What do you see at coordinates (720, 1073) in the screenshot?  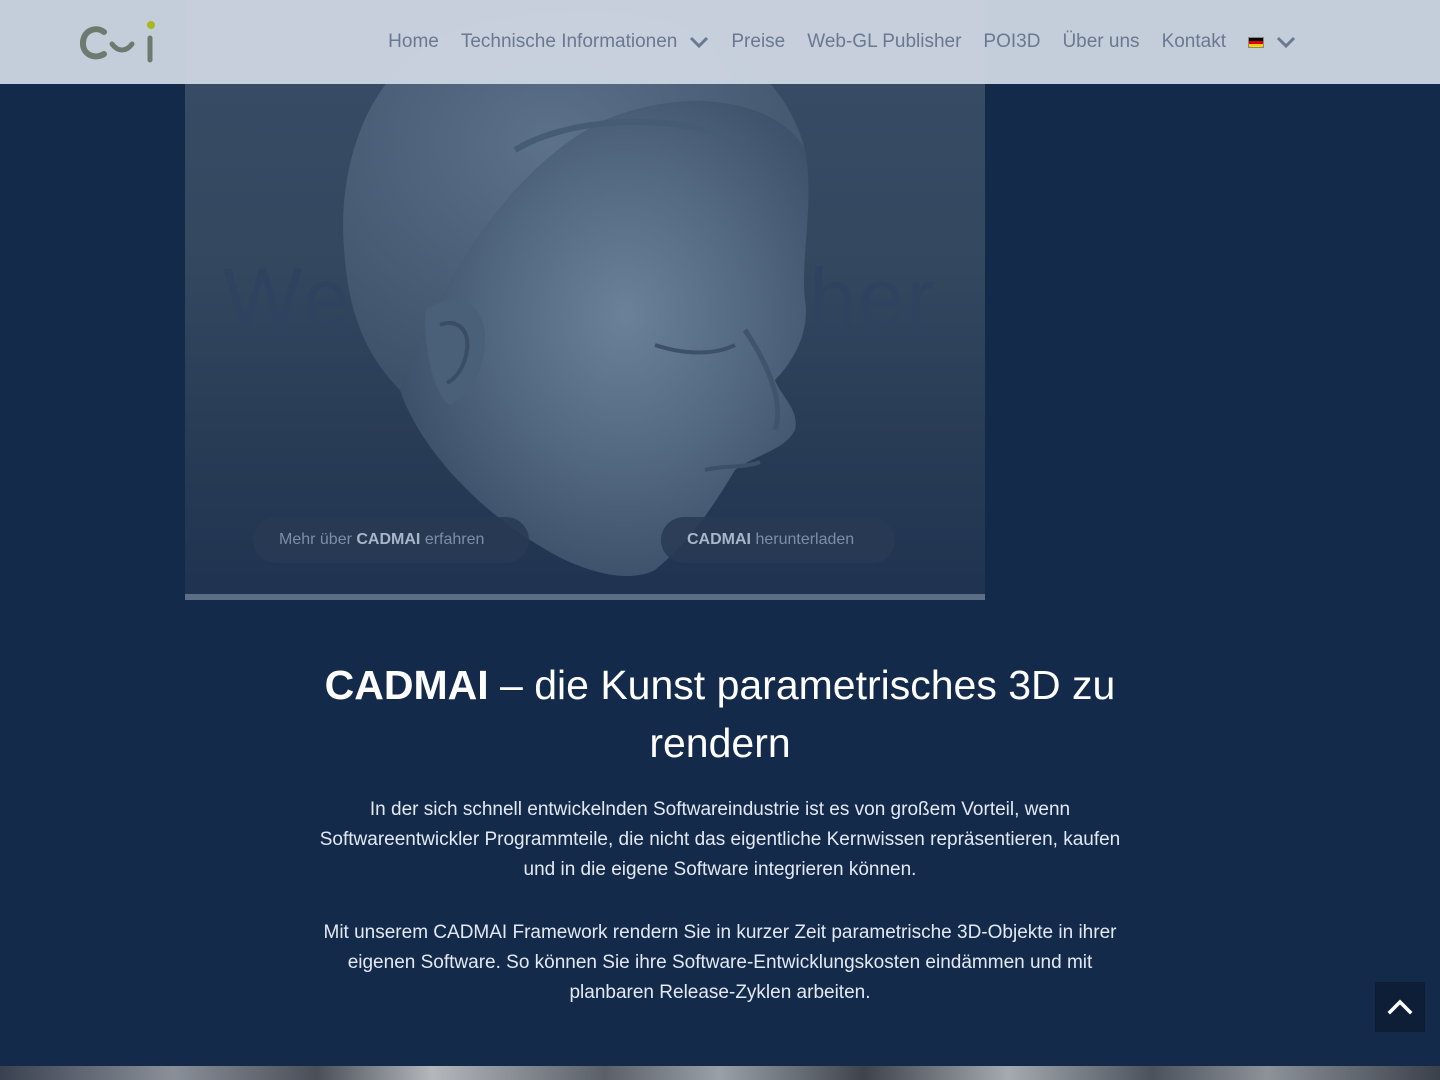 I see `next-section-image-strip` at bounding box center [720, 1073].